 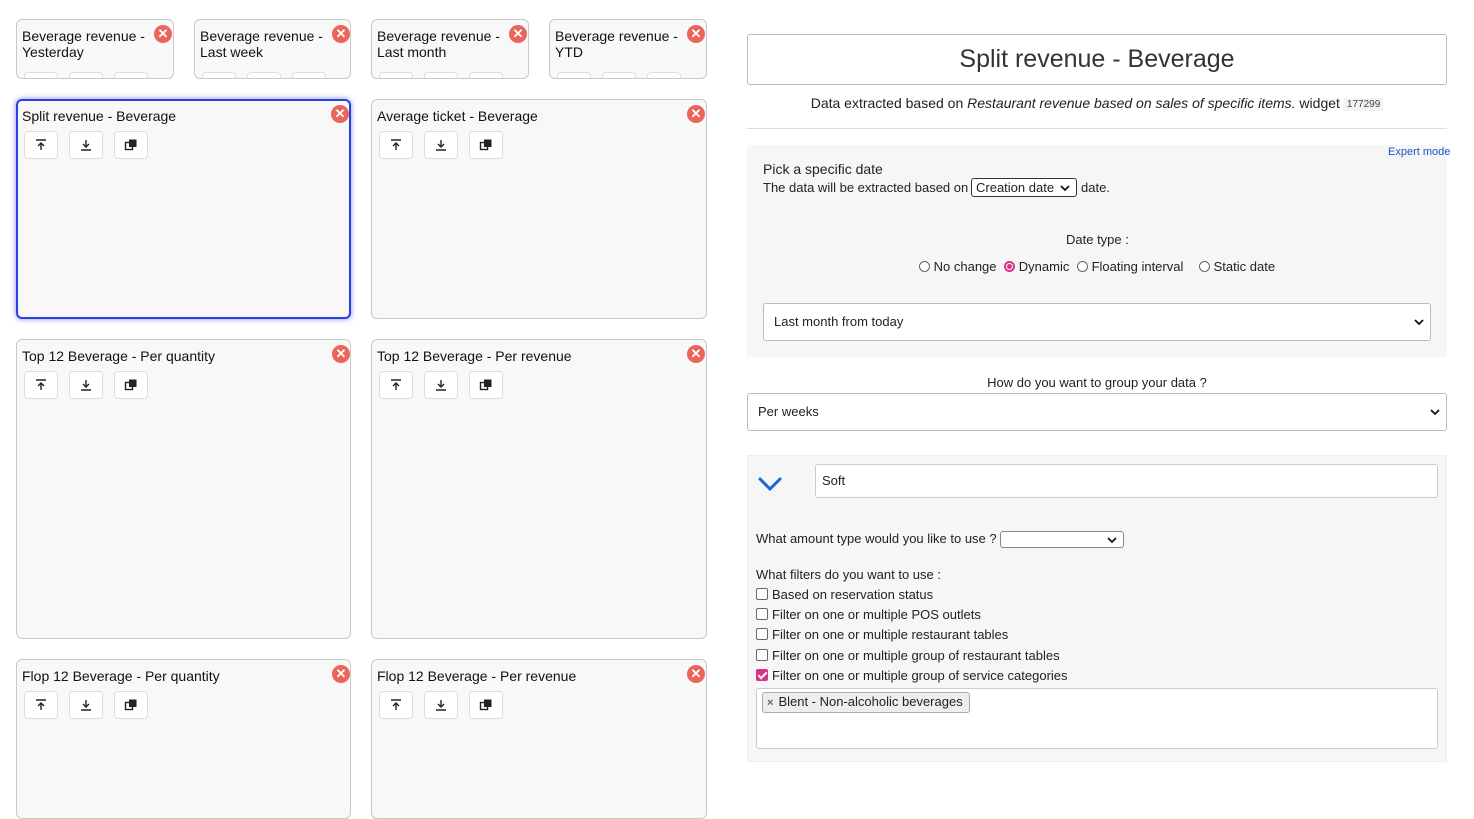 I want to click on radio-floating-interval, so click(x=1082, y=266).